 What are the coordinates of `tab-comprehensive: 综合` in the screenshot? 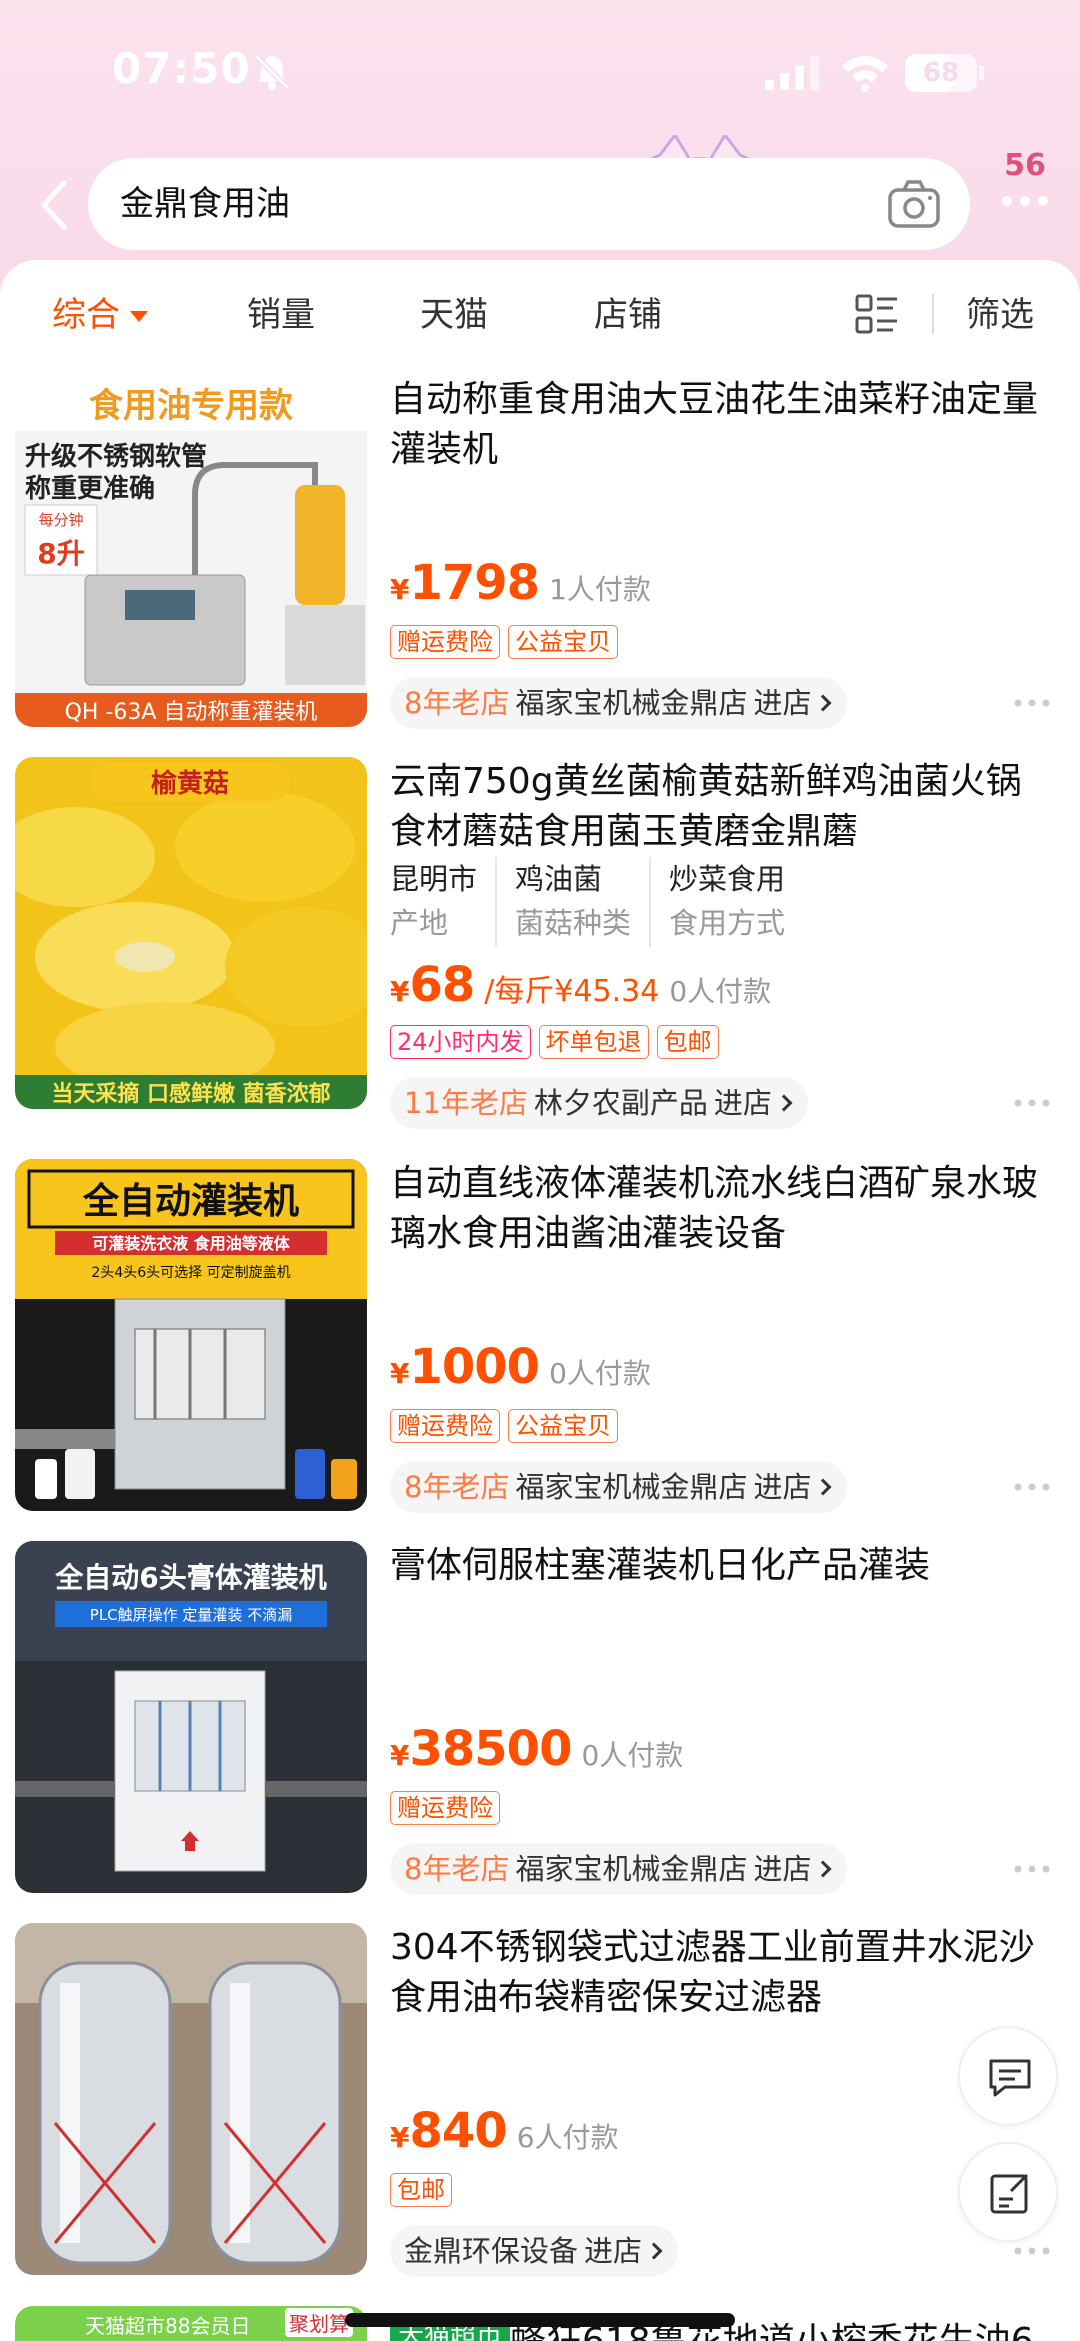 It's located at (100, 315).